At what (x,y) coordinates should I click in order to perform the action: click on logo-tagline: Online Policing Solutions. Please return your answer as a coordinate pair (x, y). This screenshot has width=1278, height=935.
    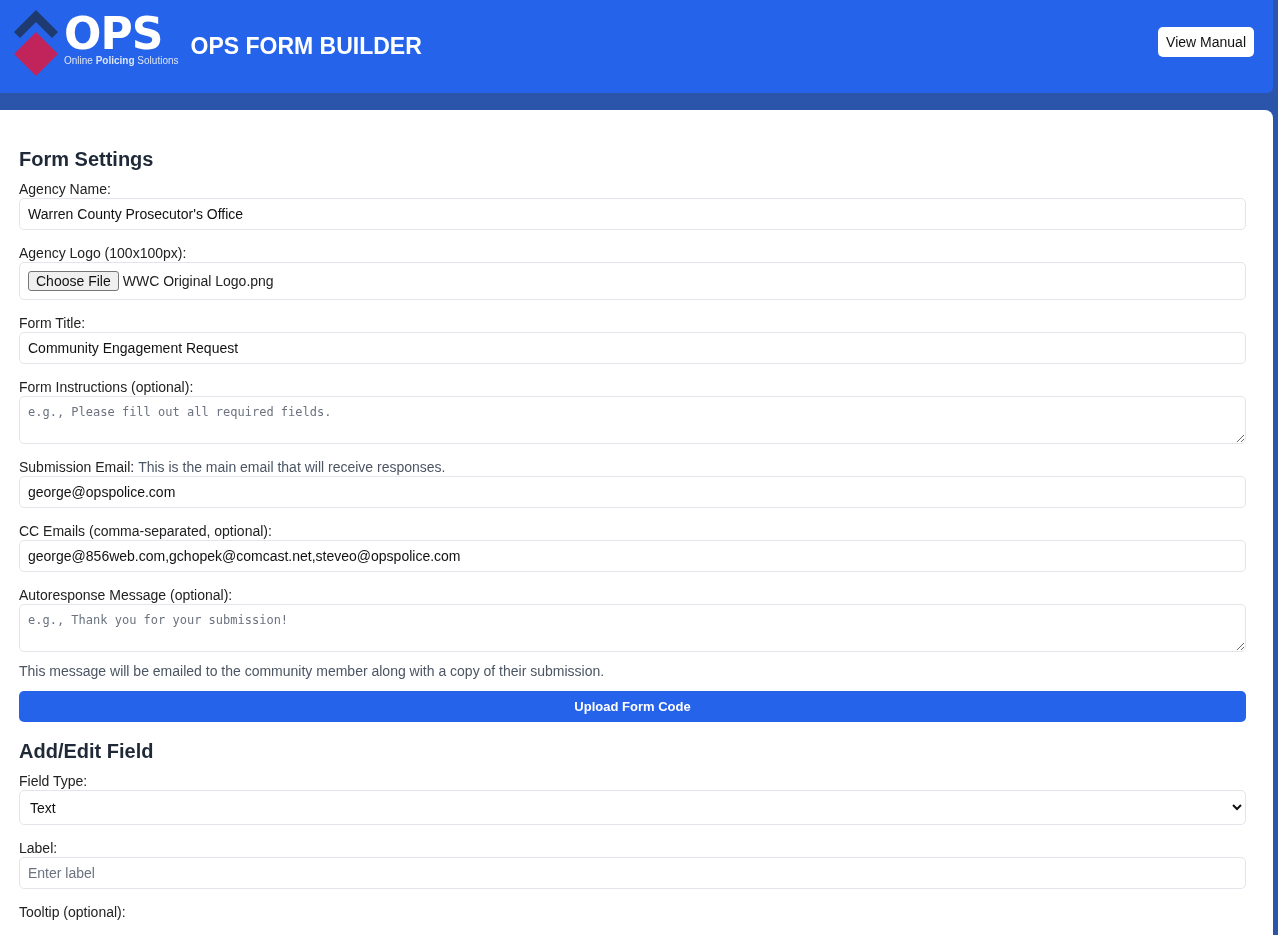
    Looking at the image, I should click on (121, 60).